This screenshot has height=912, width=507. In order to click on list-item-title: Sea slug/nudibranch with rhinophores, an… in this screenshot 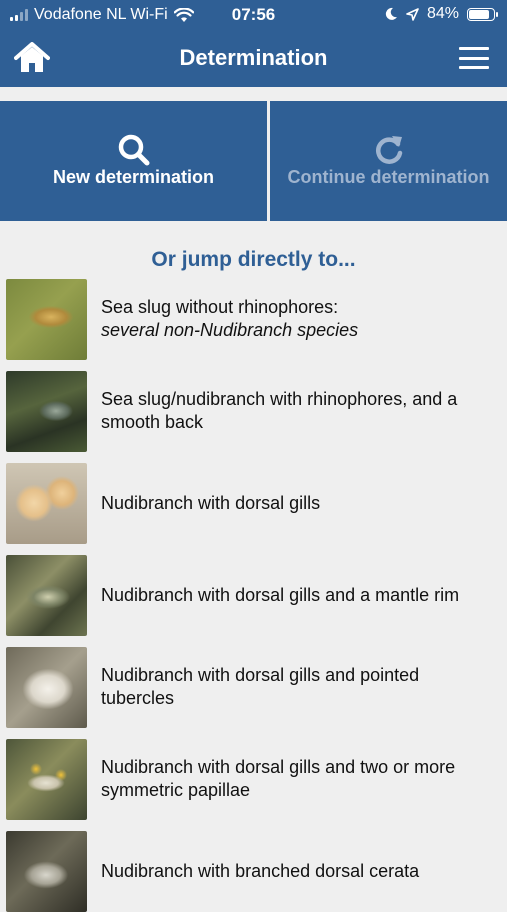, I will do `click(279, 410)`.